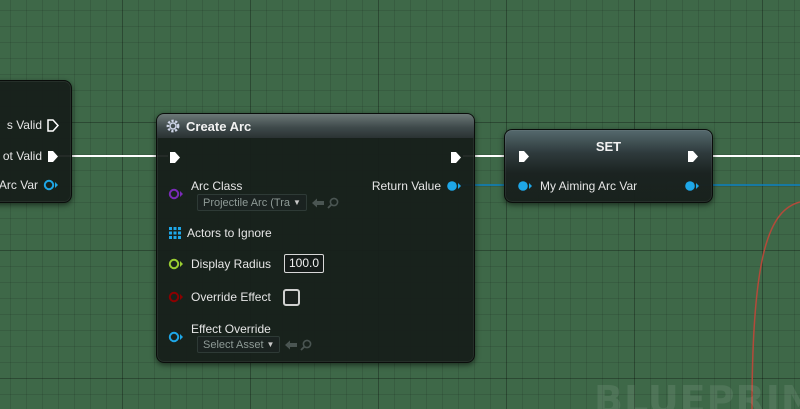 The height and width of the screenshot is (409, 800). What do you see at coordinates (173, 126) in the screenshot?
I see `gear-icon` at bounding box center [173, 126].